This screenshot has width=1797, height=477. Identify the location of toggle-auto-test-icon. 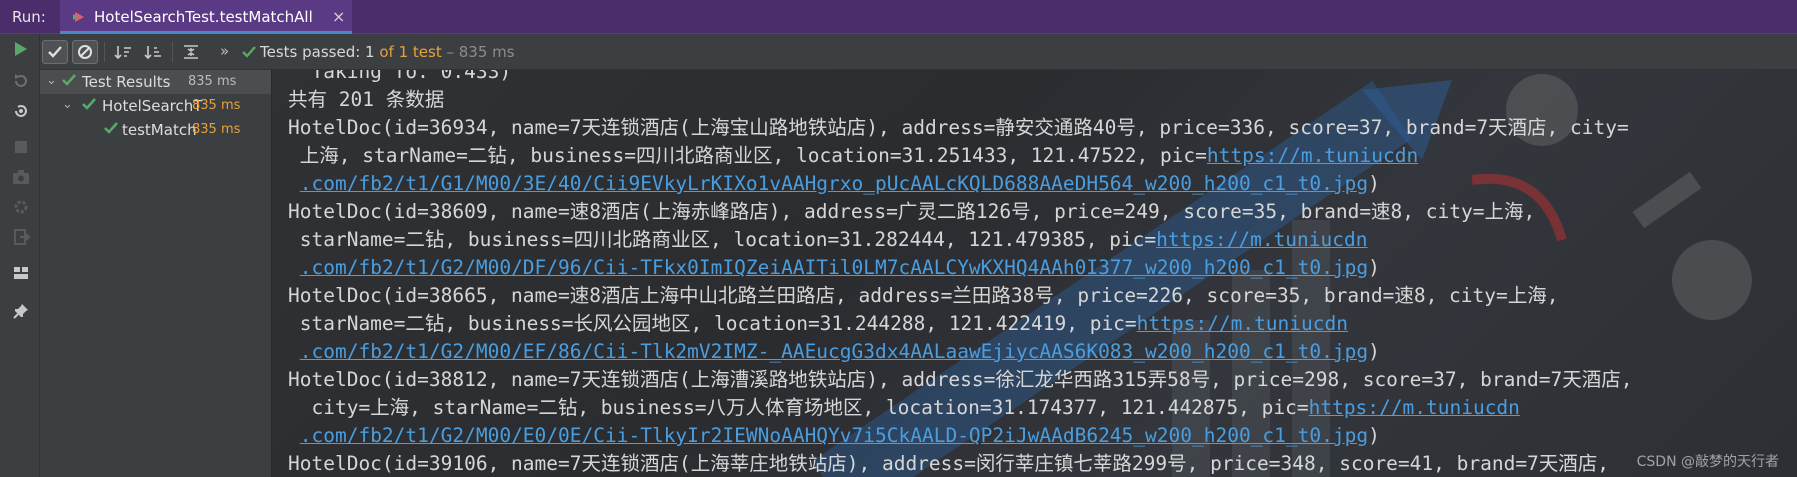
(21, 111).